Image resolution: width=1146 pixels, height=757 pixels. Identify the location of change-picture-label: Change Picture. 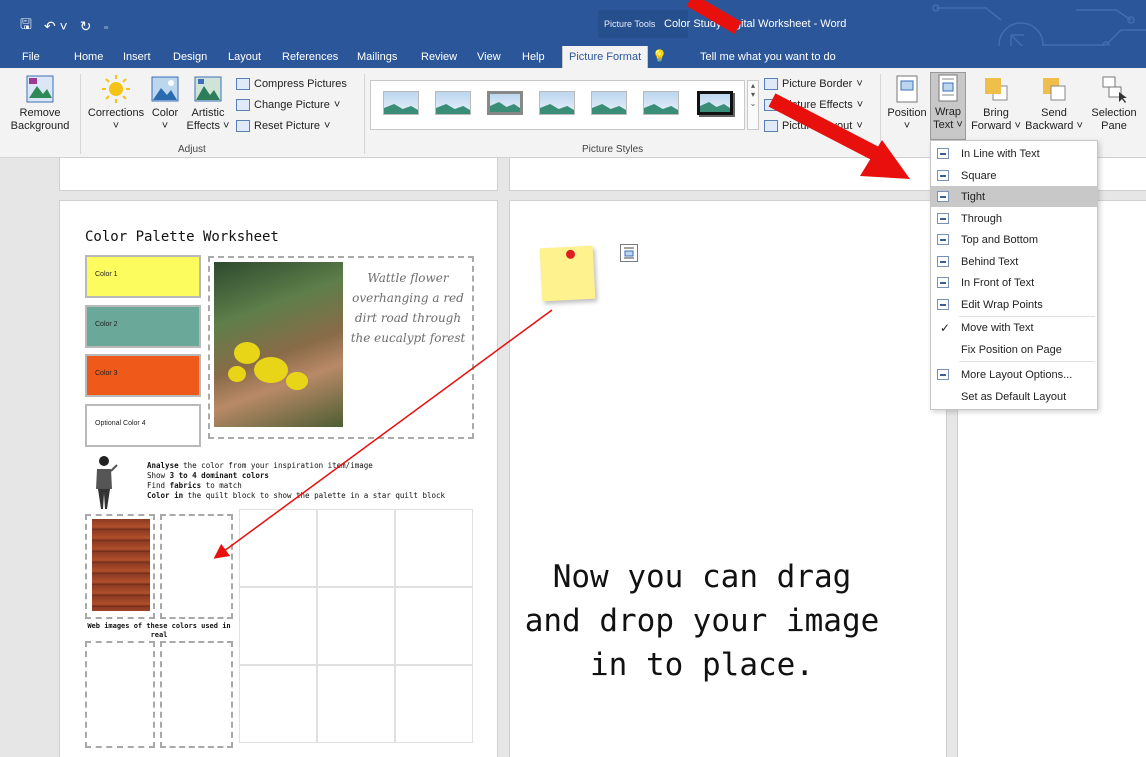
(292, 105).